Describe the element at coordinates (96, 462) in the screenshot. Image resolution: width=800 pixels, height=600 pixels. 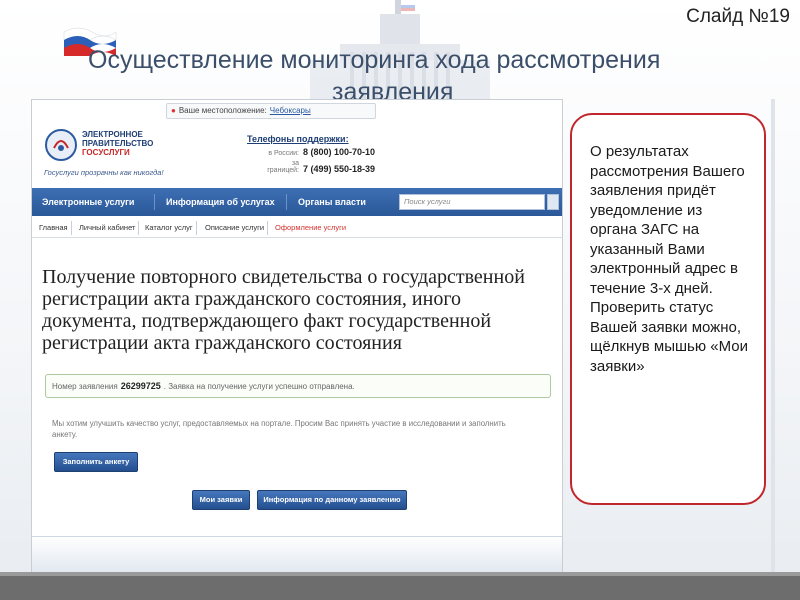
I see `fill-survey-button: Заполнить анкету` at that location.